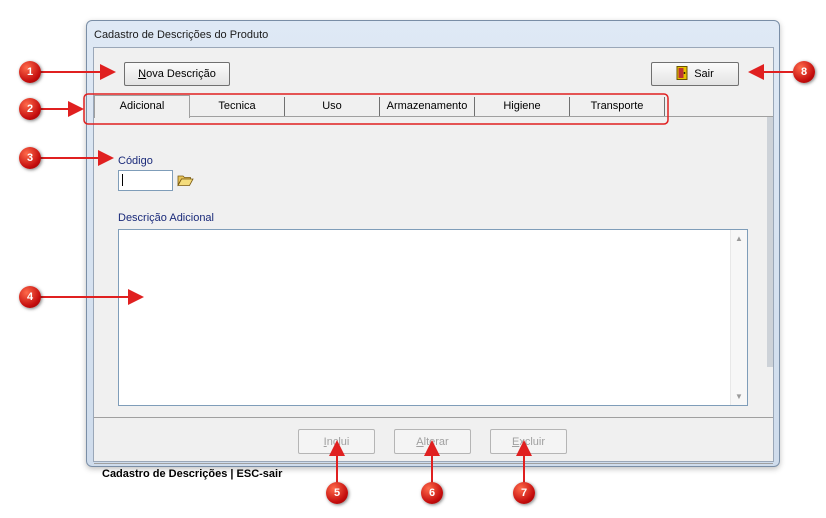 The height and width of the screenshot is (518, 826). I want to click on tabs-highlight, so click(376, 109).